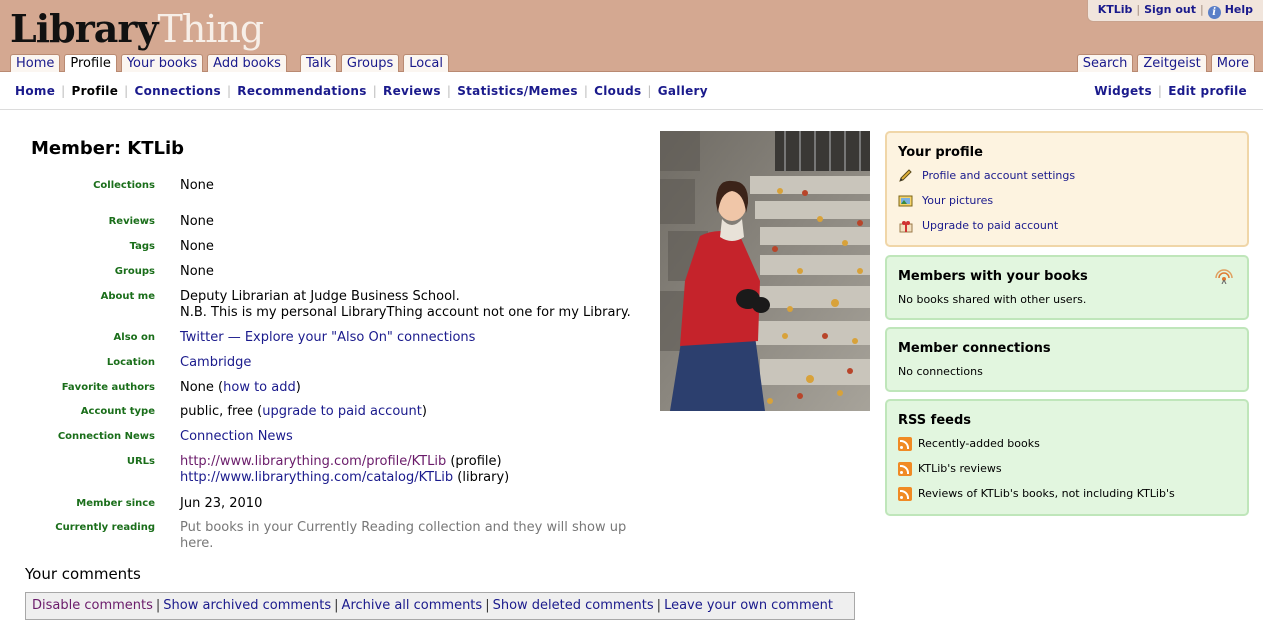 The image size is (1263, 631). I want to click on how-to-add-link: how to add, so click(259, 387).